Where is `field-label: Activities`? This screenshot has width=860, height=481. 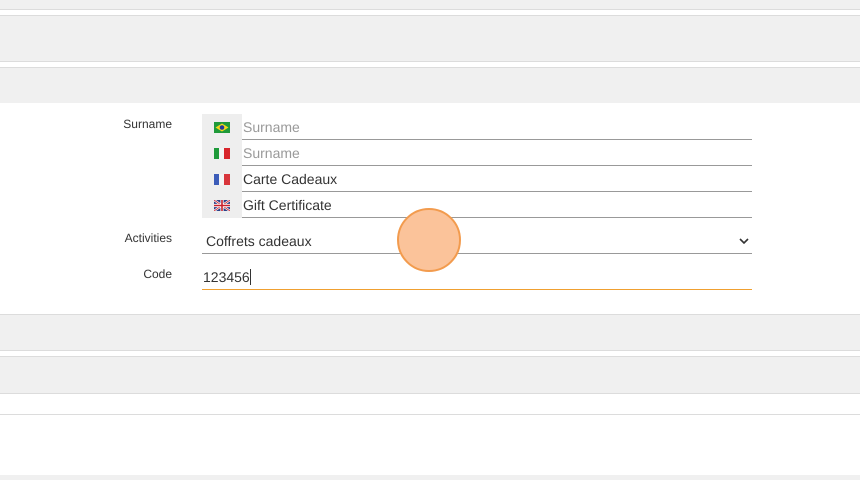
field-label: Activities is located at coordinates (148, 237).